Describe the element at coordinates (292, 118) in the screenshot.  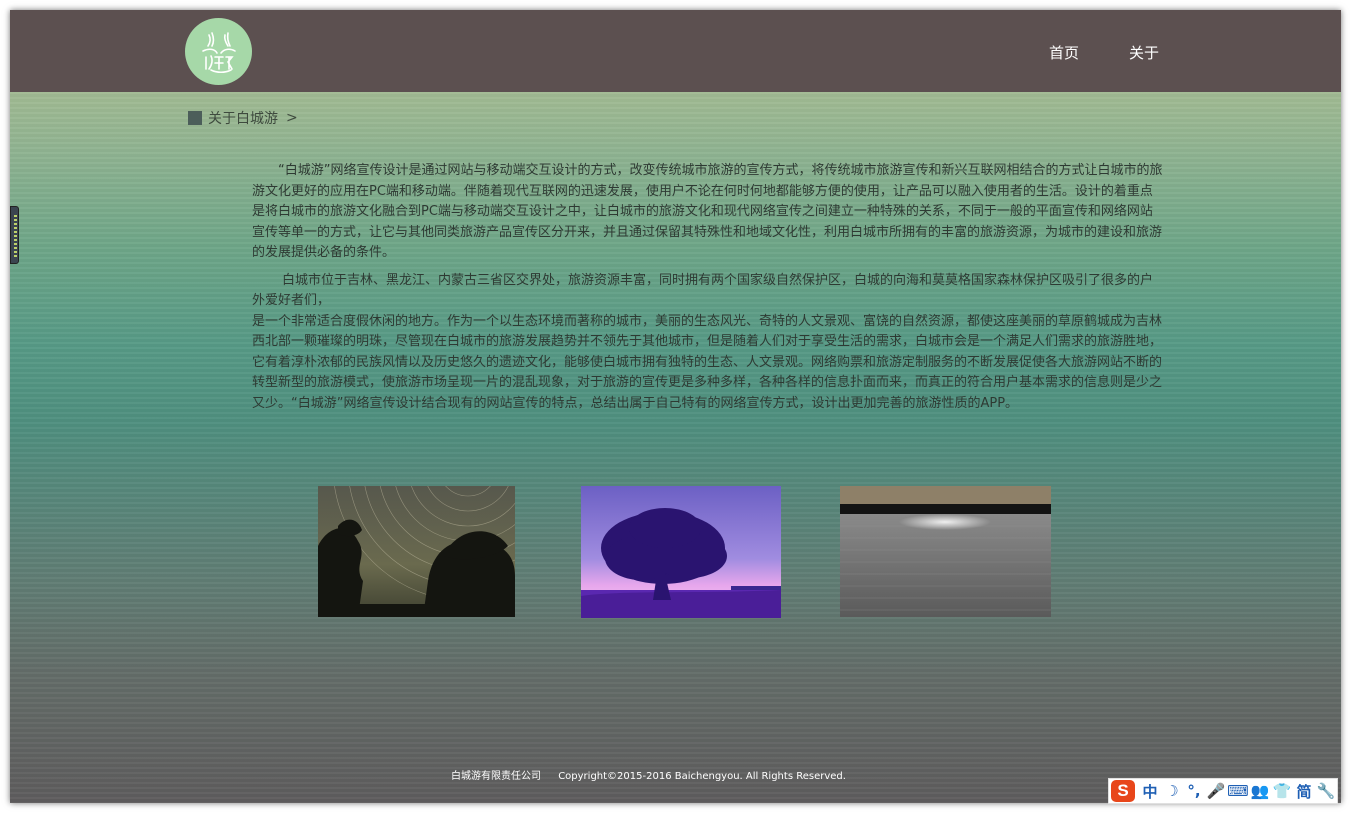
I see `breadcrumb-arrow: >` at that location.